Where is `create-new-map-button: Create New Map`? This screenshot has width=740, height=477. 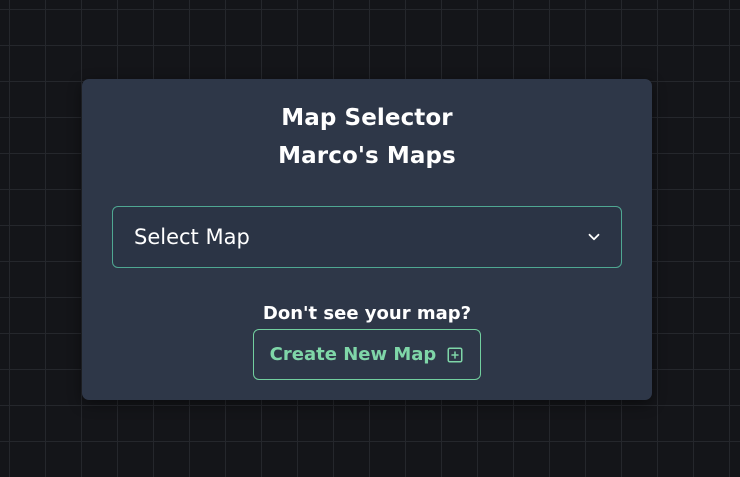 create-new-map-button: Create New Map is located at coordinates (367, 354).